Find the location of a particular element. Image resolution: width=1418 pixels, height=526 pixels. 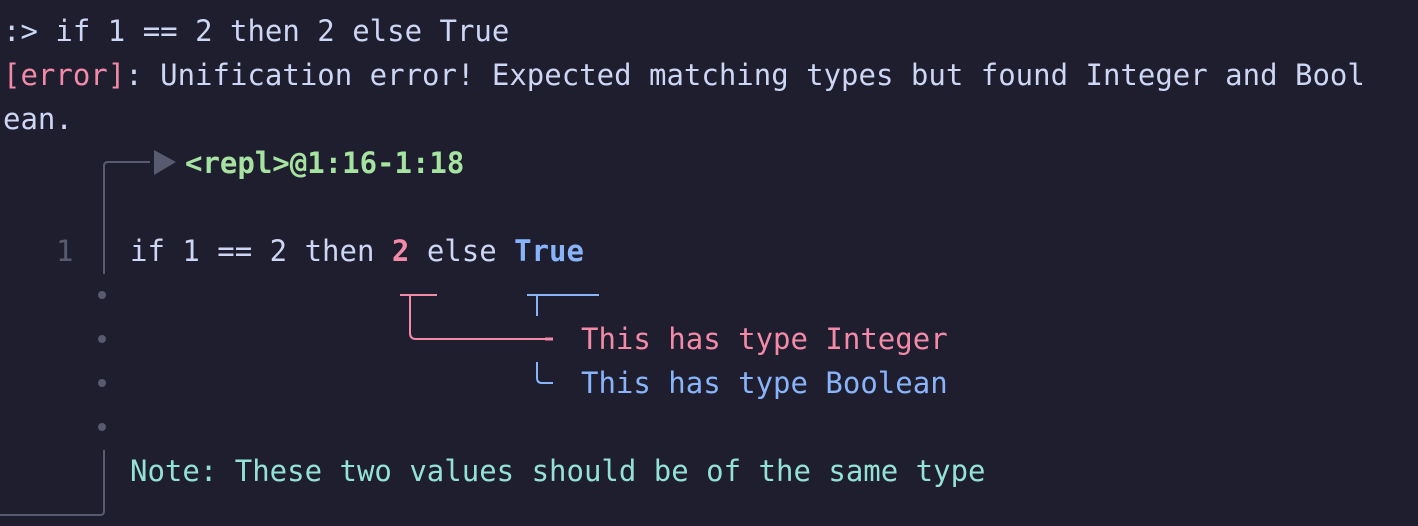

boolean-value: True is located at coordinates (549, 251).